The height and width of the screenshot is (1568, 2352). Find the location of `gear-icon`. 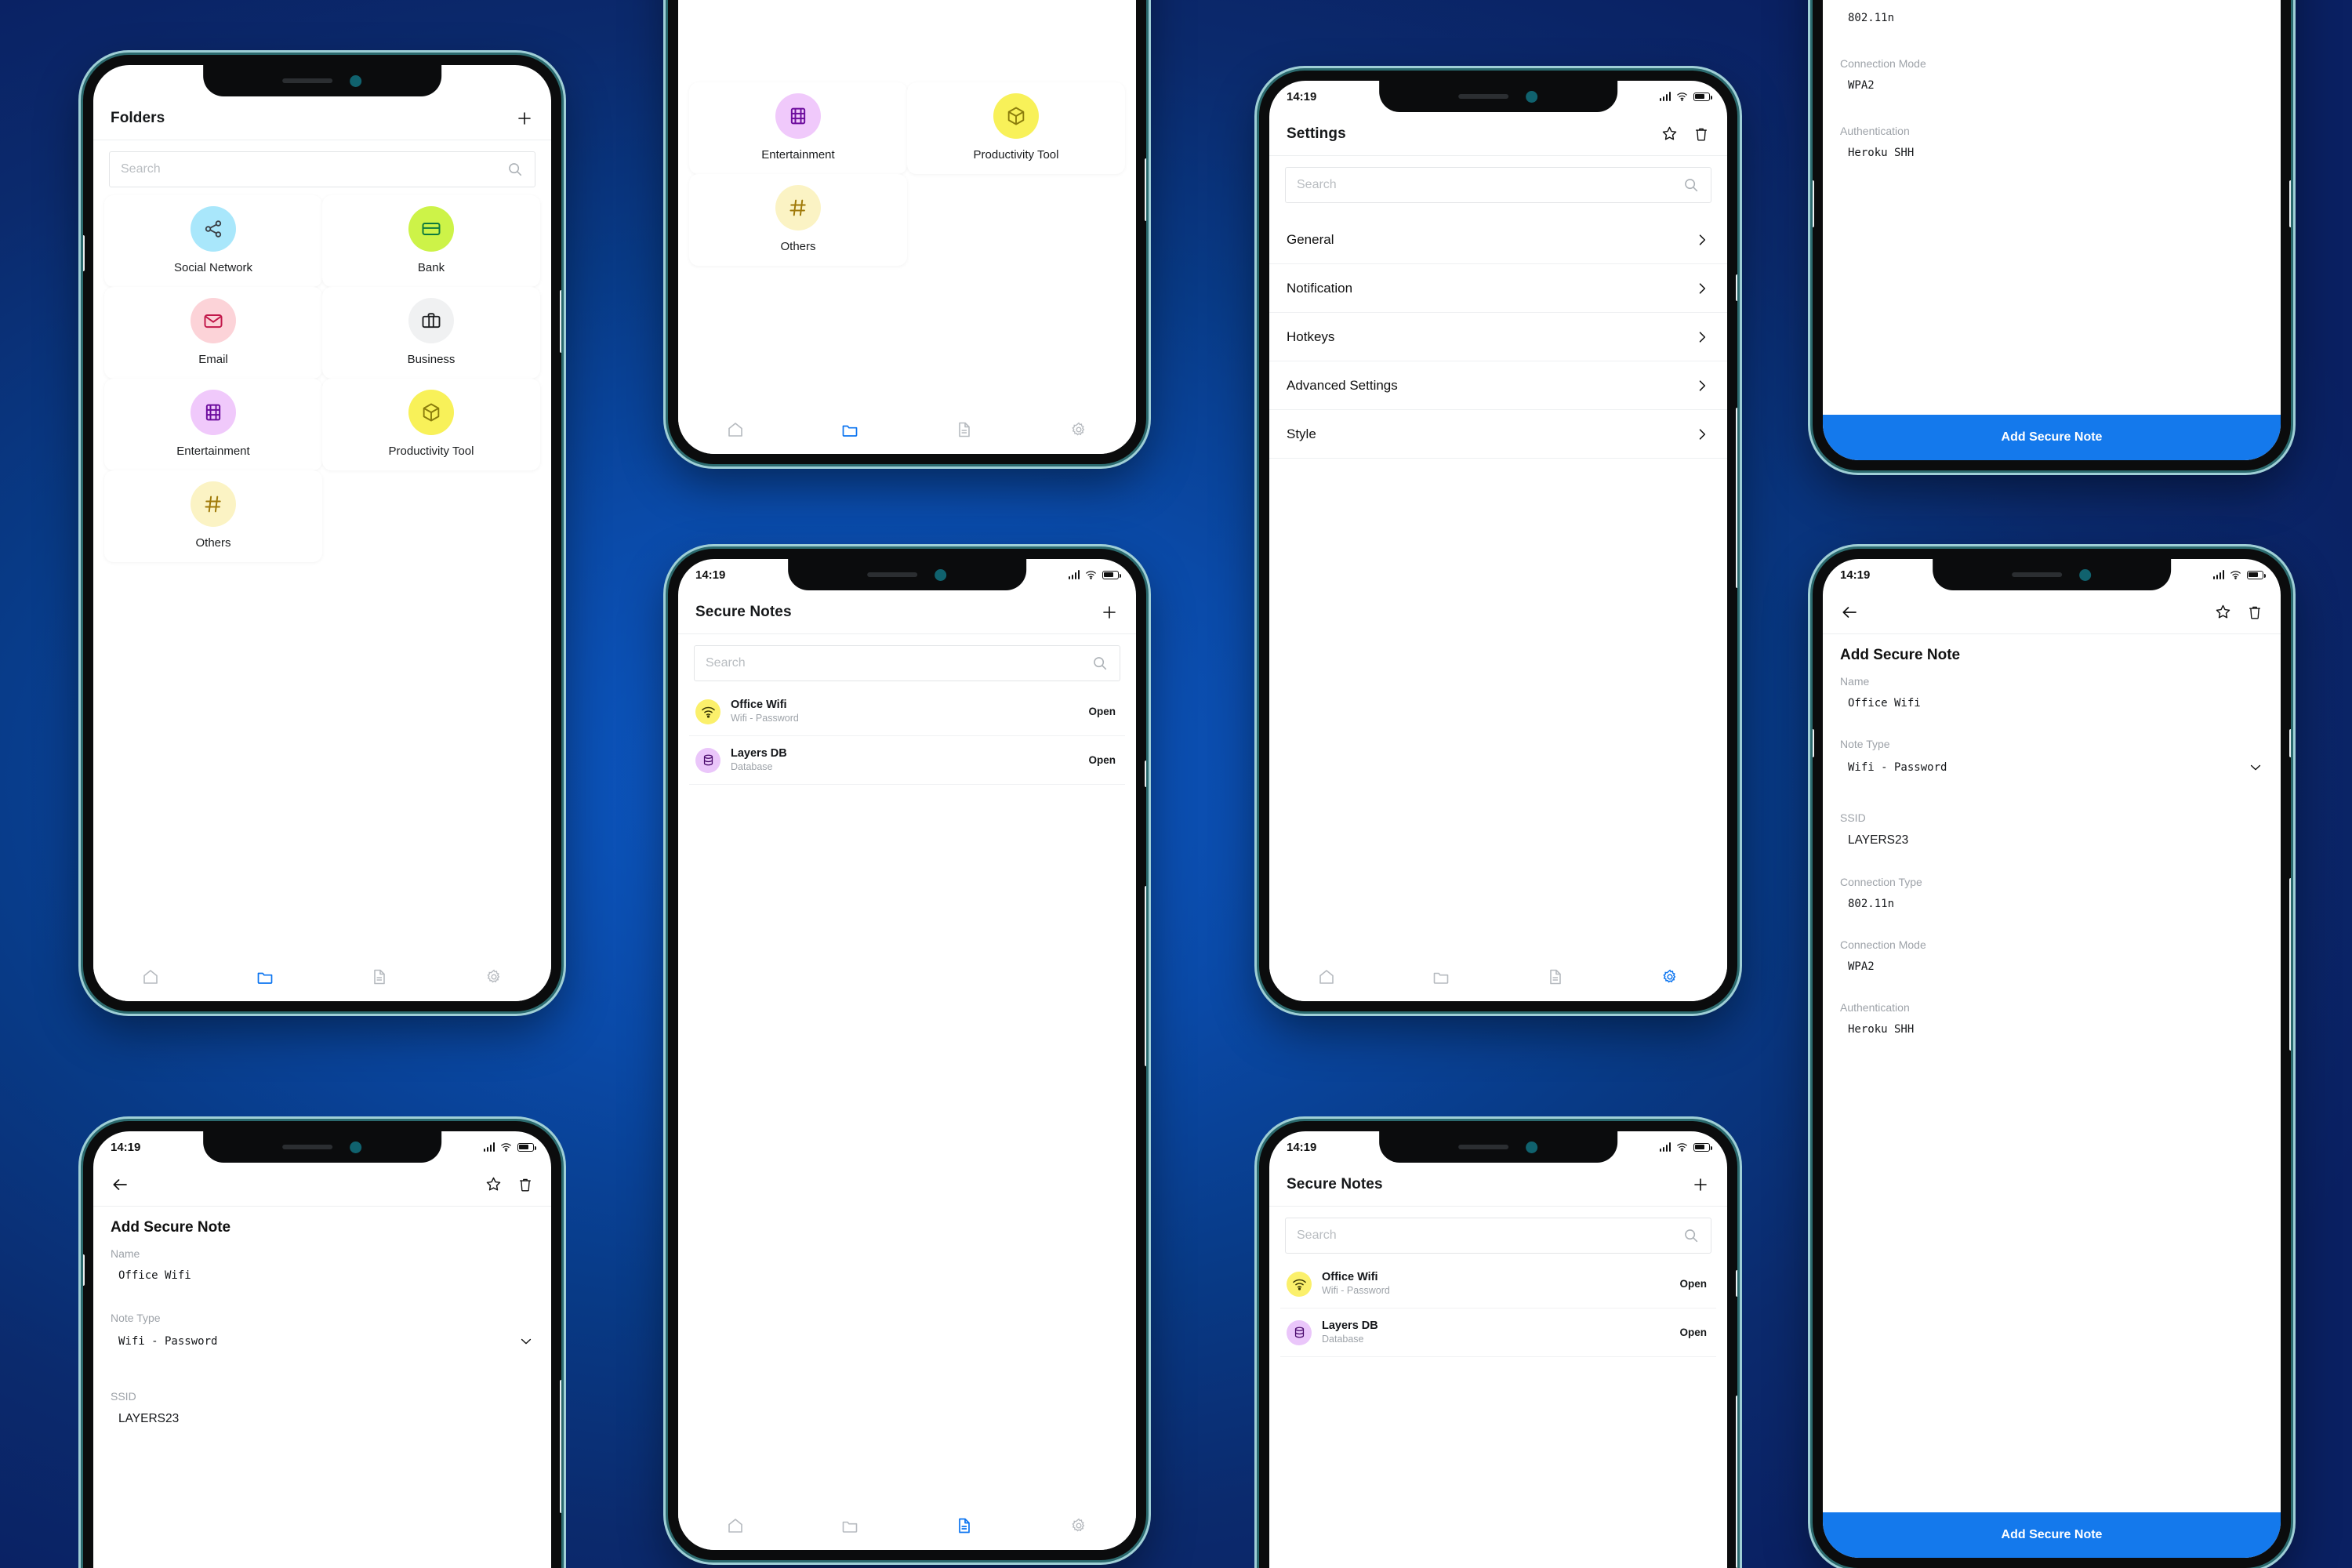

gear-icon is located at coordinates (1078, 1525).